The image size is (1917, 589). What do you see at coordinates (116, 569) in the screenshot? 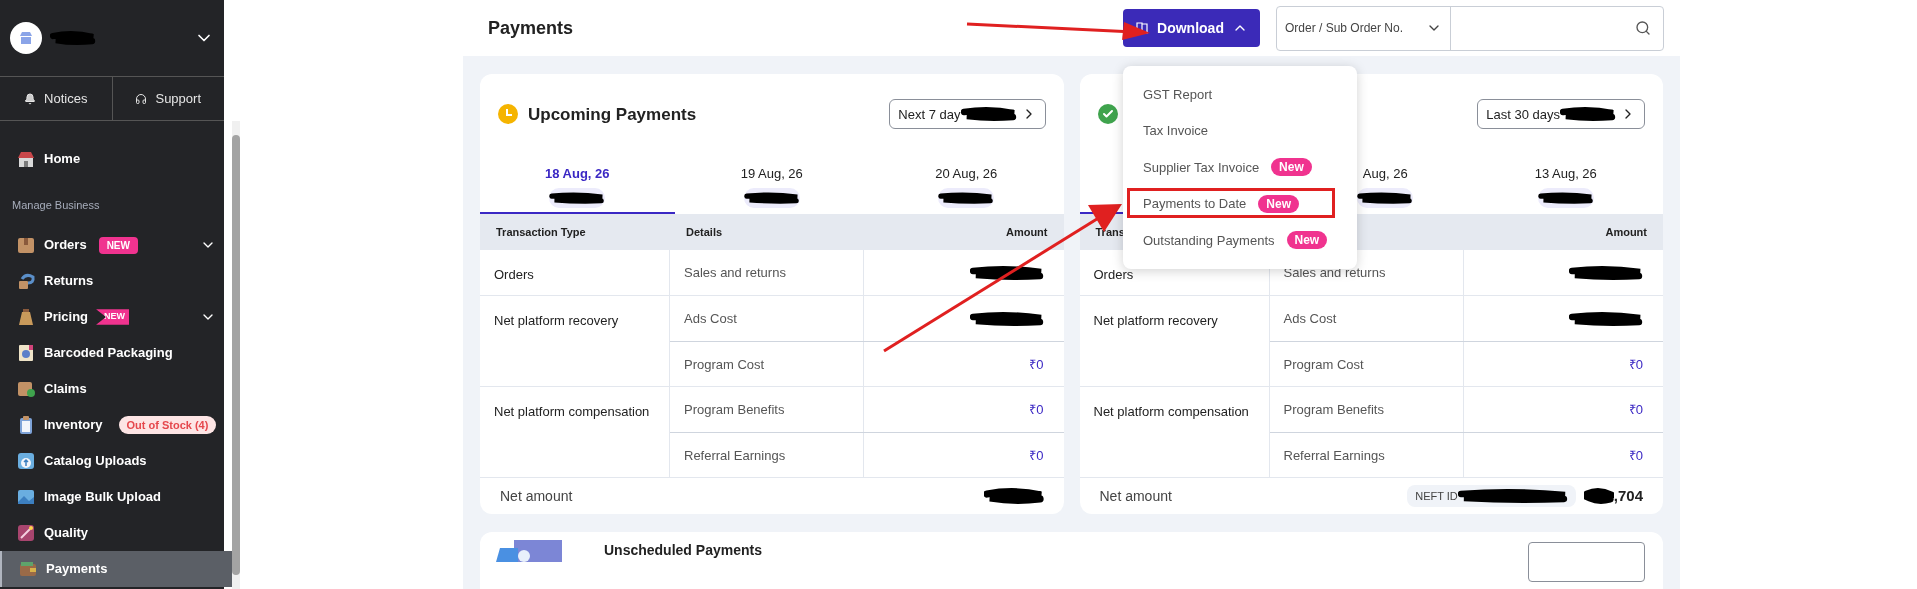
I see `nav-item: Payments` at bounding box center [116, 569].